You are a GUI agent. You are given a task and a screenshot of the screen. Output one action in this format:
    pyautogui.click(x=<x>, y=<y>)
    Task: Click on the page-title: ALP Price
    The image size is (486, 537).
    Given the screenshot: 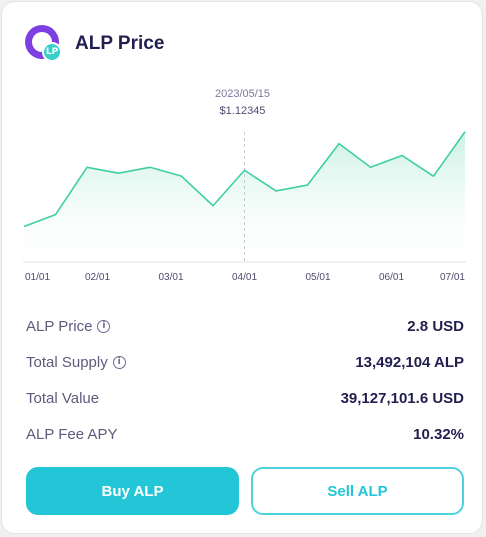 What is the action you would take?
    pyautogui.click(x=120, y=43)
    